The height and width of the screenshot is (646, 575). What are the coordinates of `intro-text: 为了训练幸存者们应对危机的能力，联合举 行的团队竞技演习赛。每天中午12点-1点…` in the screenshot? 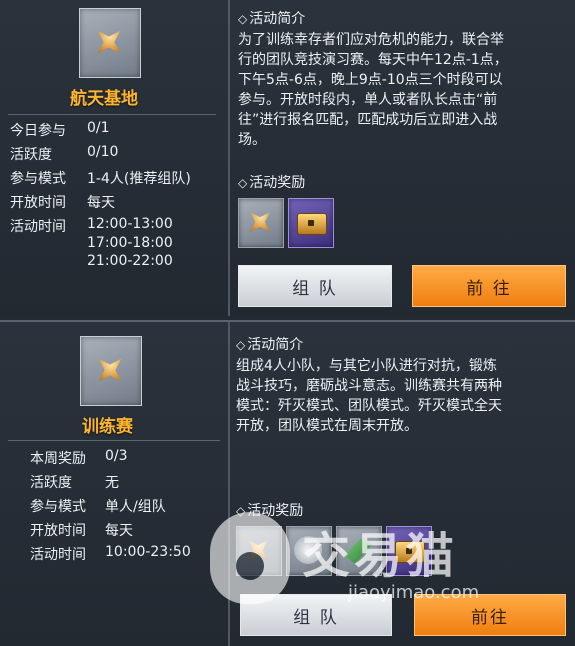 It's located at (373, 90).